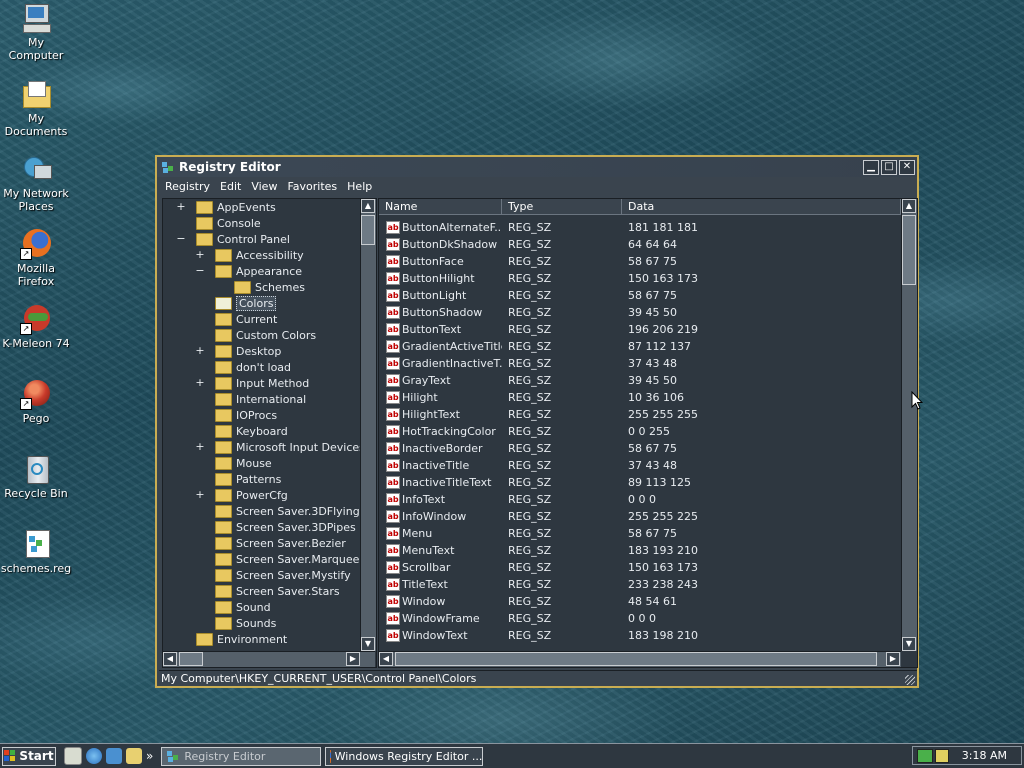 This screenshot has height=768, width=1024. What do you see at coordinates (984, 755) in the screenshot?
I see `clock: 3:18 AM` at bounding box center [984, 755].